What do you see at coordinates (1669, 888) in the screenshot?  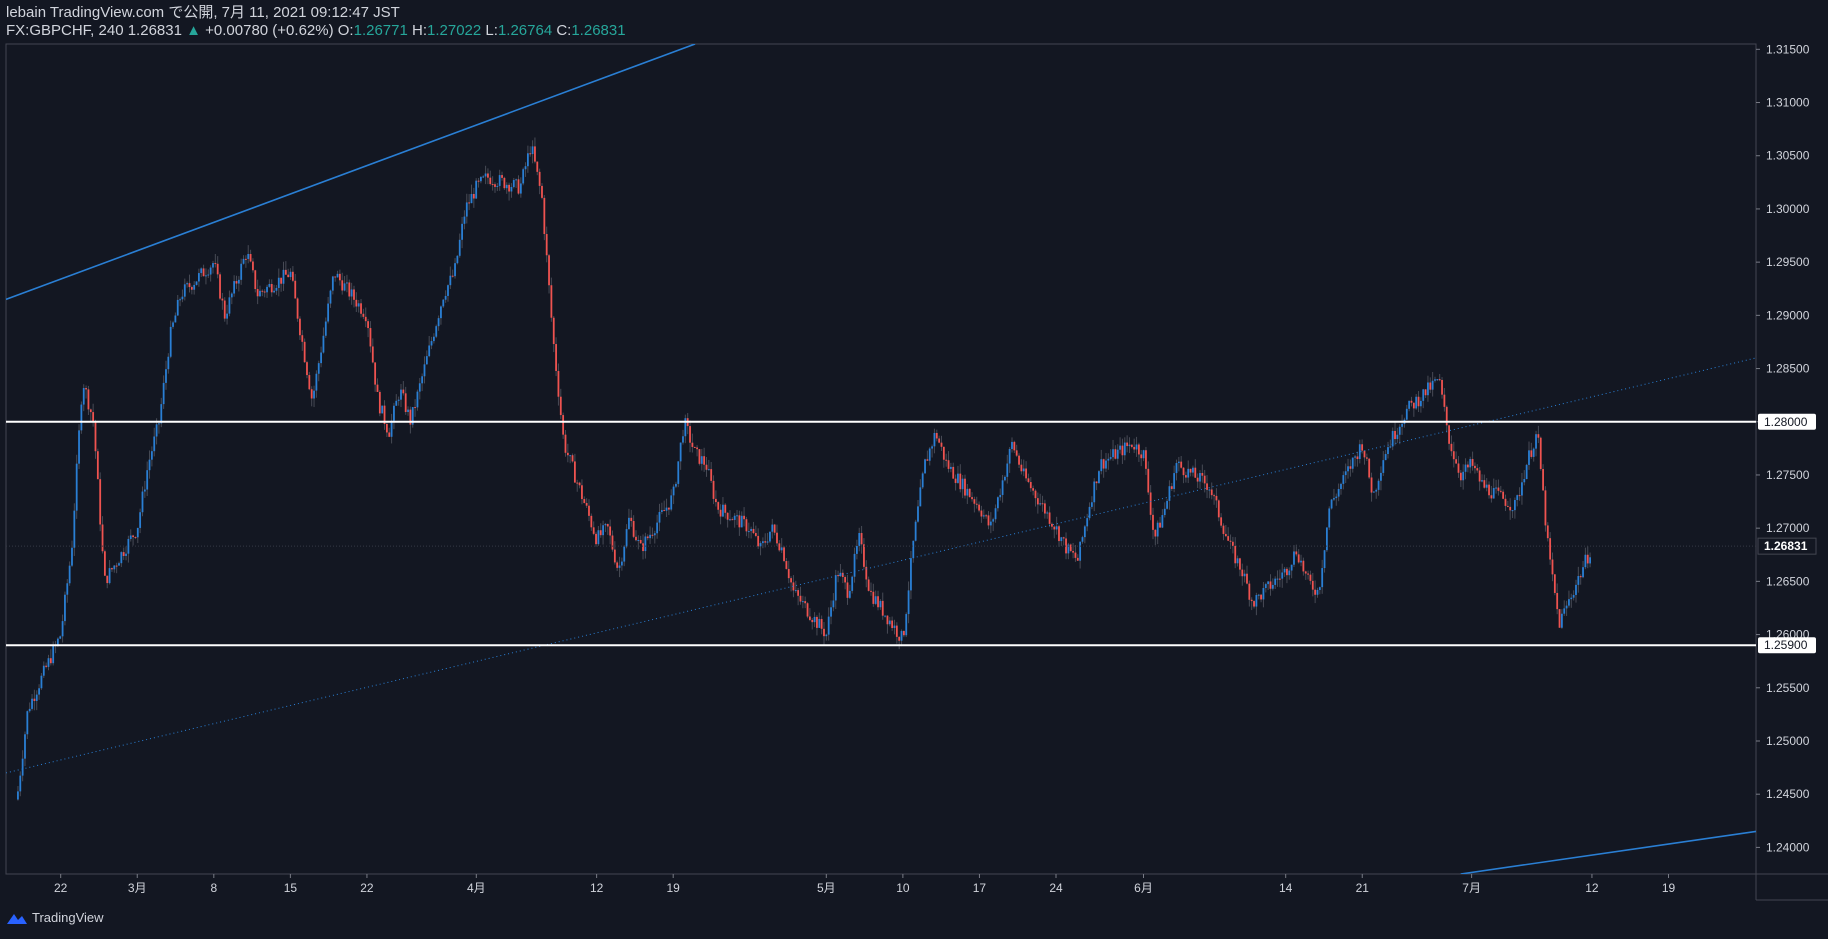 I see `x-tick-label: 19` at bounding box center [1669, 888].